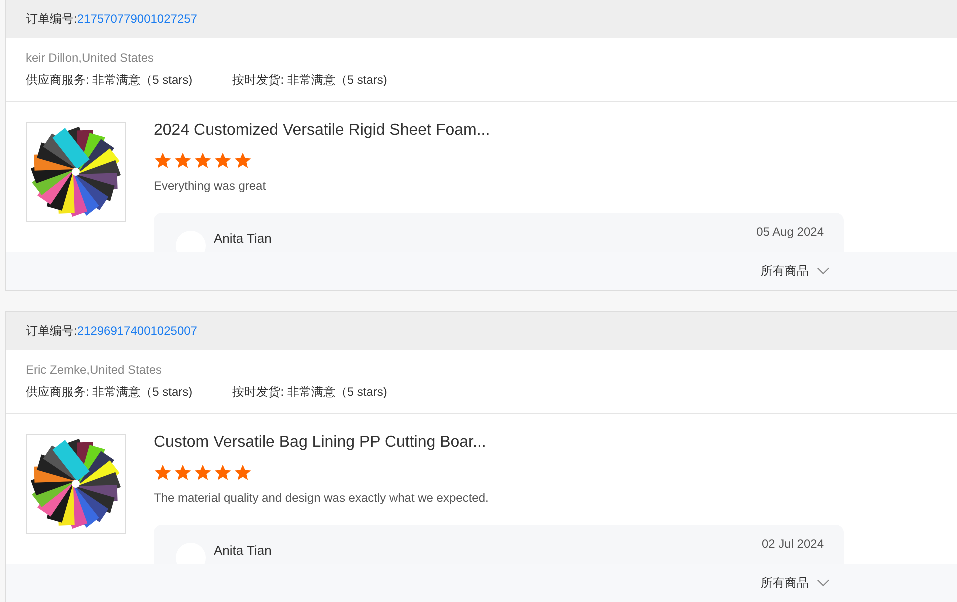 This screenshot has height=602, width=957. What do you see at coordinates (790, 232) in the screenshot?
I see `reply-date: 05 Aug 2024` at bounding box center [790, 232].